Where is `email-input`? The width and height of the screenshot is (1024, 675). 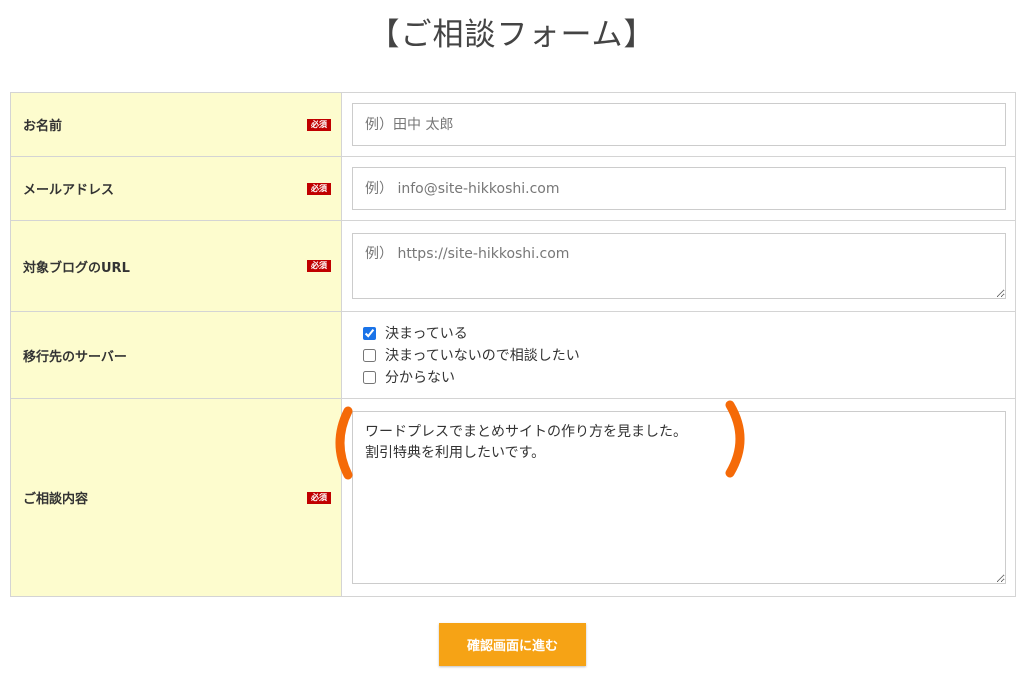 email-input is located at coordinates (679, 188).